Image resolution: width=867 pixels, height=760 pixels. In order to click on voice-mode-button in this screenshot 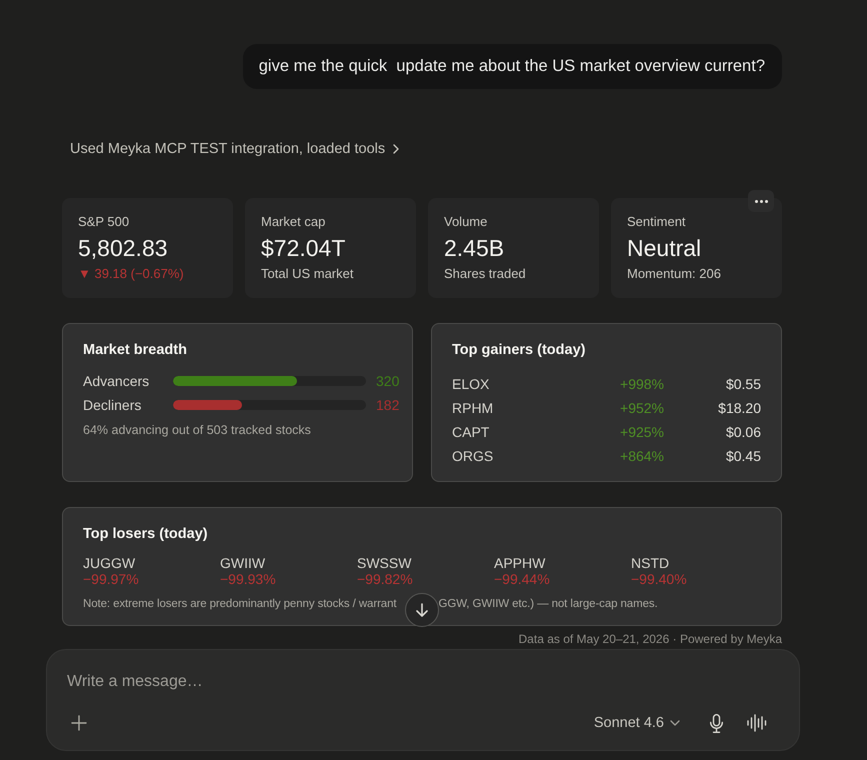, I will do `click(757, 723)`.